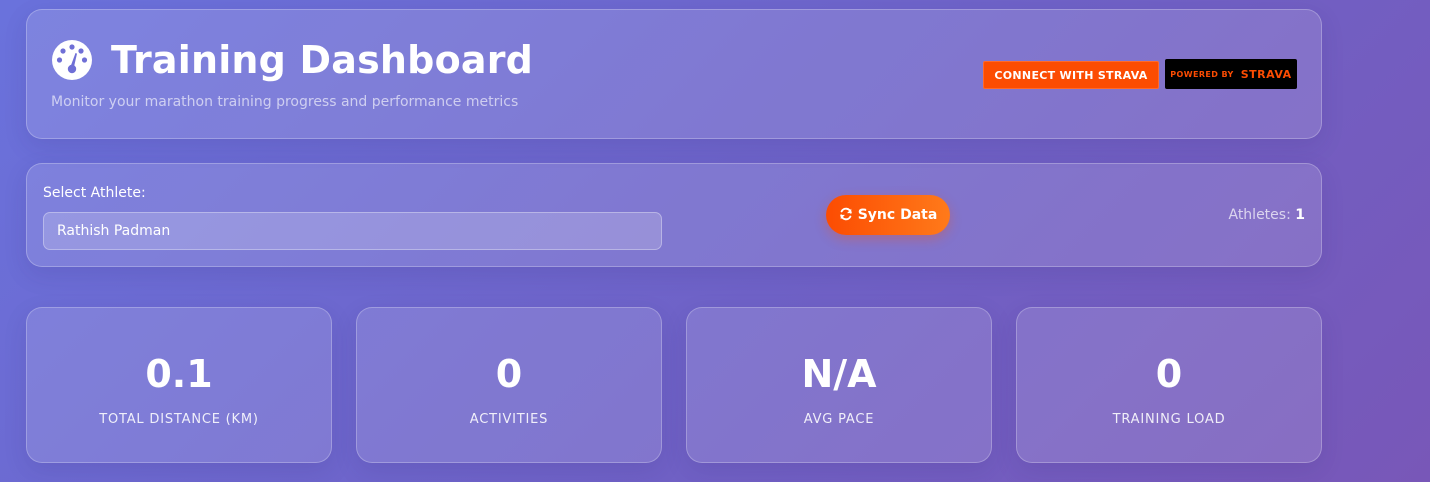  Describe the element at coordinates (114, 231) in the screenshot. I see `selected-athlete-value: Rathish Padman` at that location.